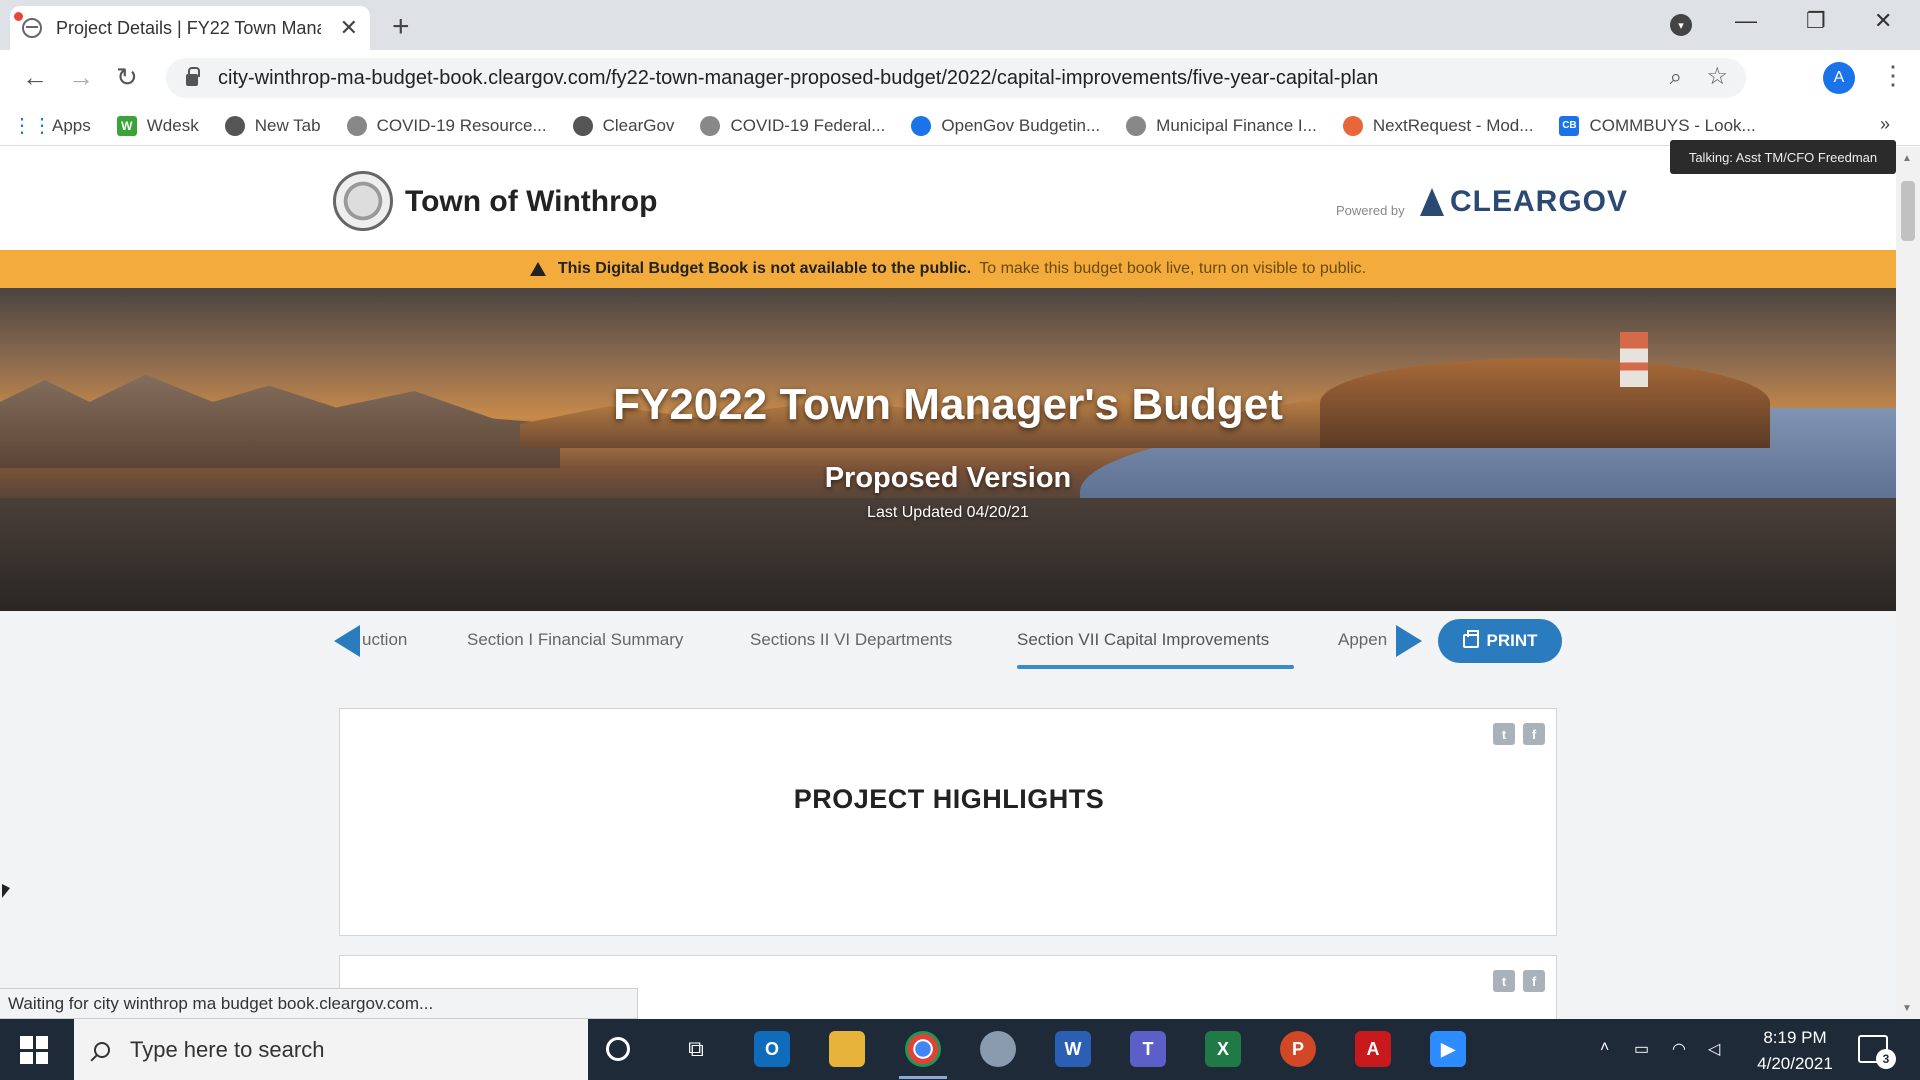  I want to click on section-nav-appendix: Appen, so click(1362, 640).